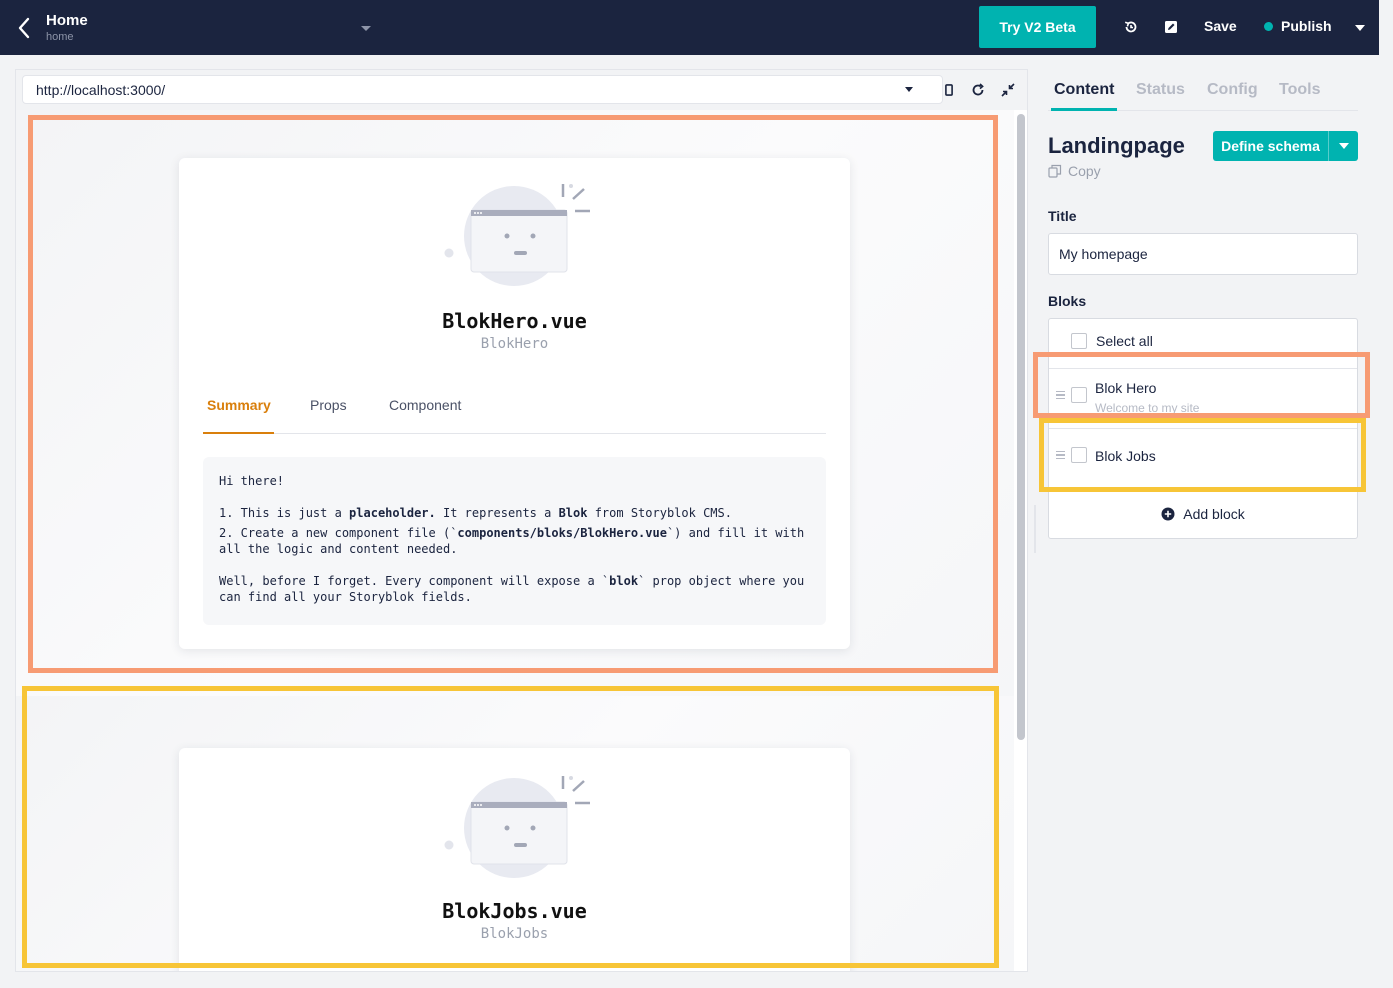 Image resolution: width=1393 pixels, height=988 pixels. Describe the element at coordinates (1270, 146) in the screenshot. I see `define-schema-label: Define schema` at that location.